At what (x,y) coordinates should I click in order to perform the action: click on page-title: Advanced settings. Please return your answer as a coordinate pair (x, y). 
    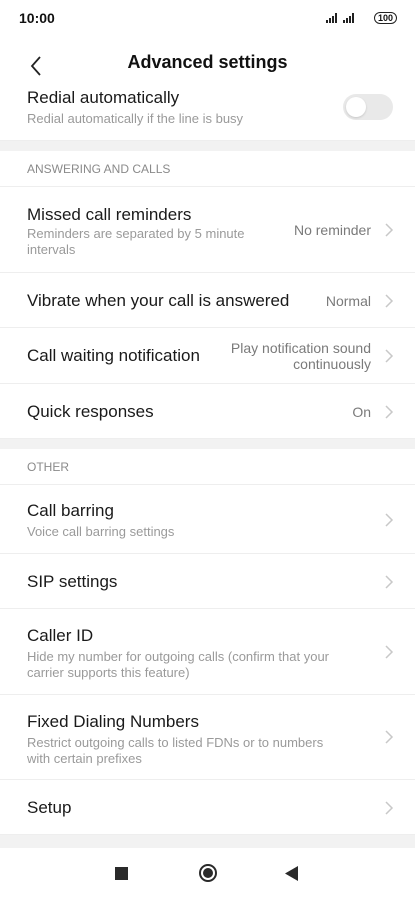
    Looking at the image, I should click on (207, 61).